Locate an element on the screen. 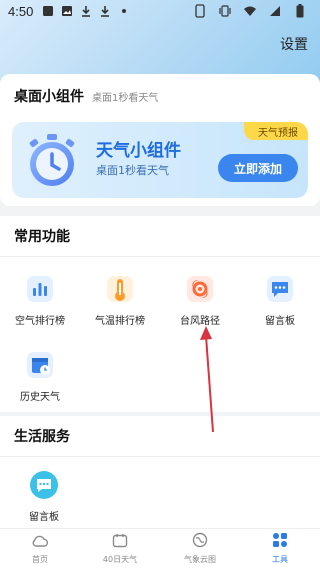 The height and width of the screenshot is (568, 320). globe-icon is located at coordinates (200, 542).